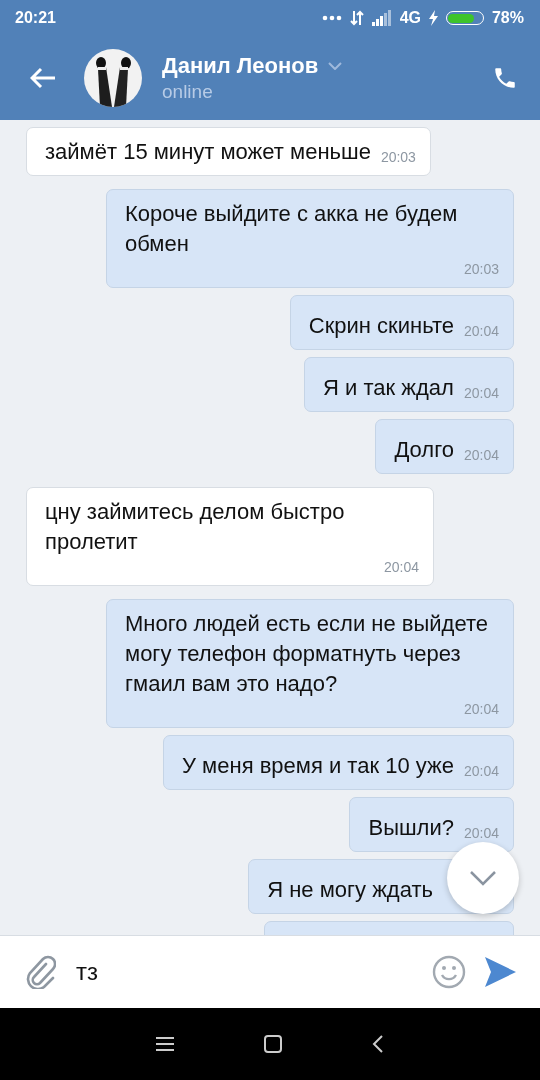 Image resolution: width=540 pixels, height=1080 pixels. Describe the element at coordinates (208, 152) in the screenshot. I see `message-text: займёт 15 минут может меньше` at that location.